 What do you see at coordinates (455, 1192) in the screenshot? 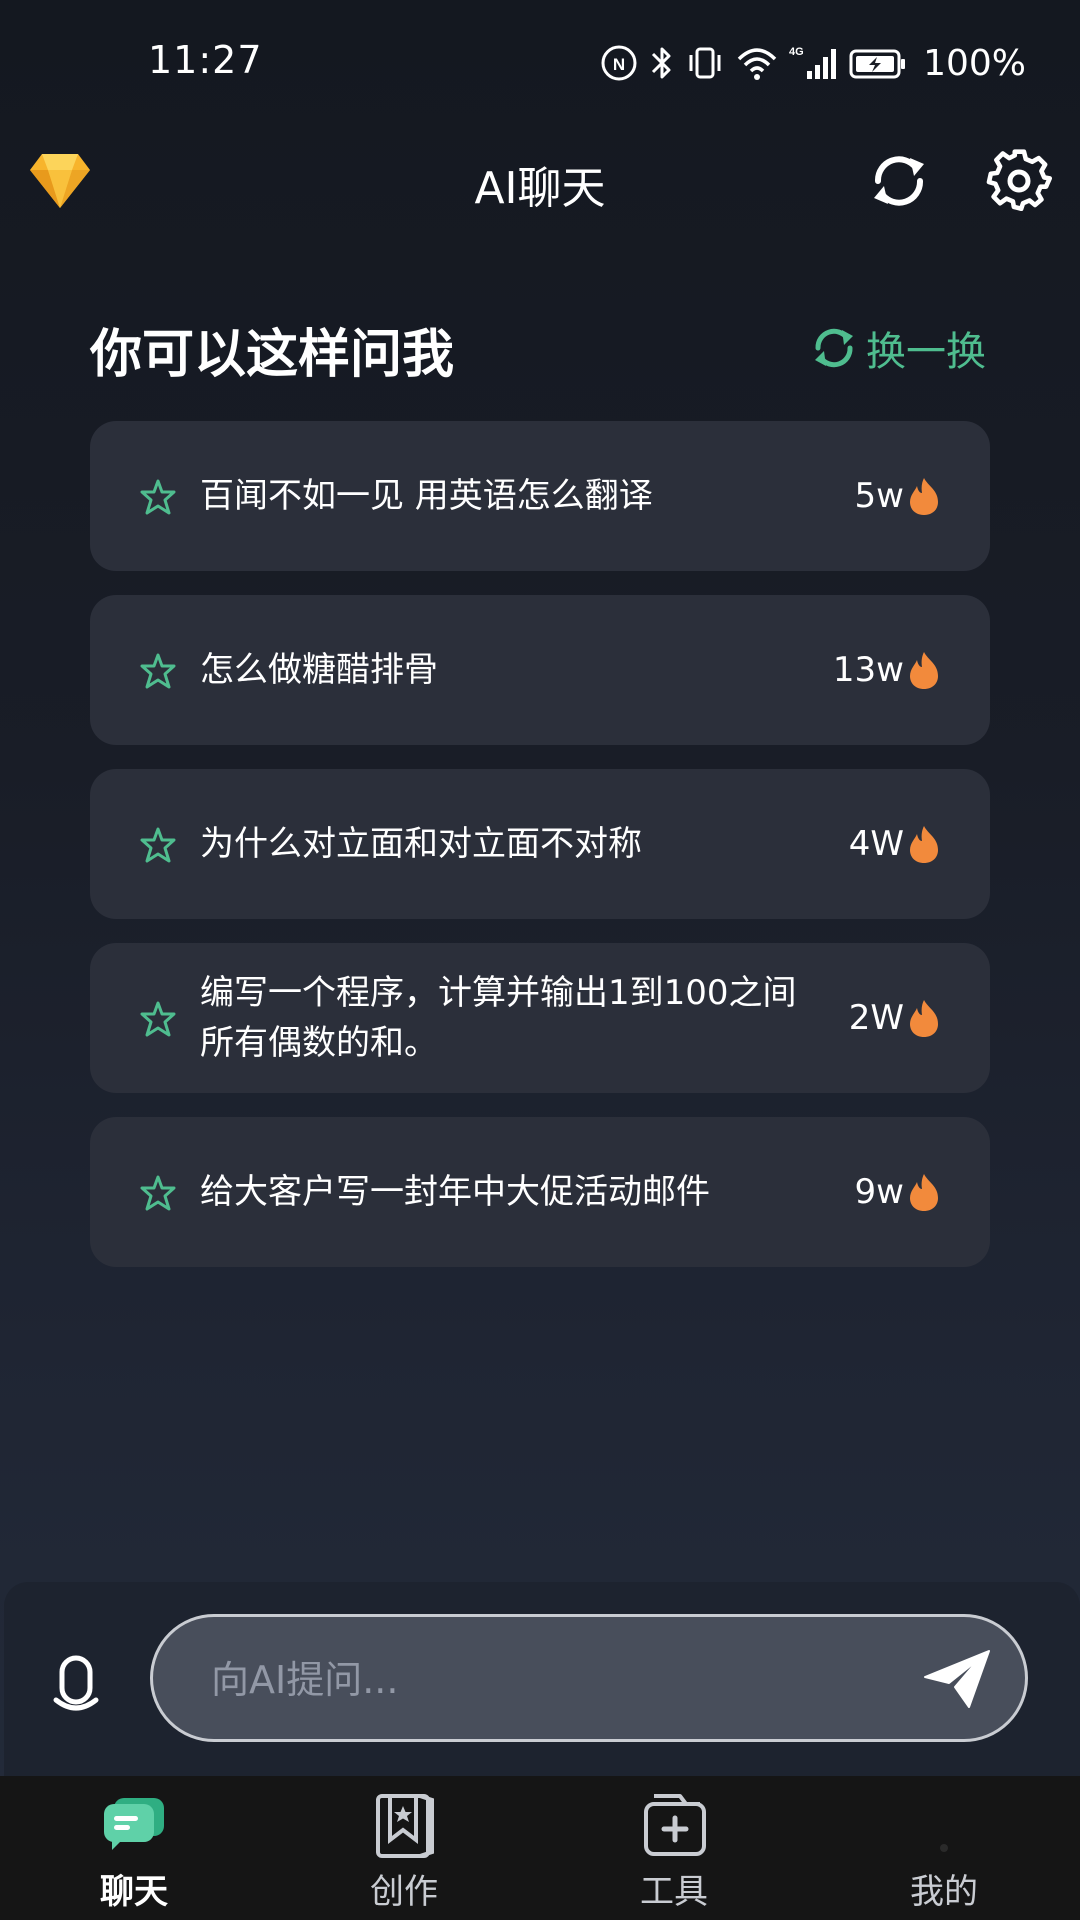
I see `suggestion-text: 给大客户写一封年中大促活动邮件` at bounding box center [455, 1192].